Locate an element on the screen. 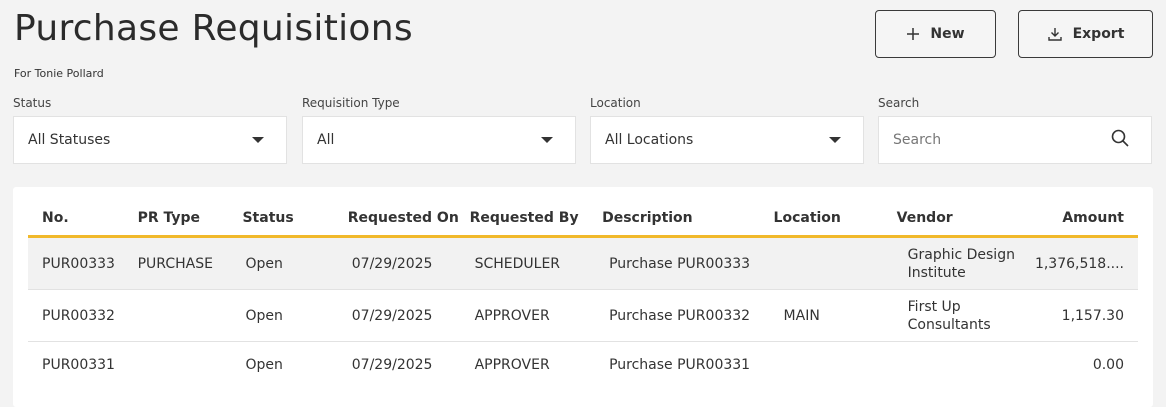 The width and height of the screenshot is (1166, 407). new-button: New is located at coordinates (935, 34).